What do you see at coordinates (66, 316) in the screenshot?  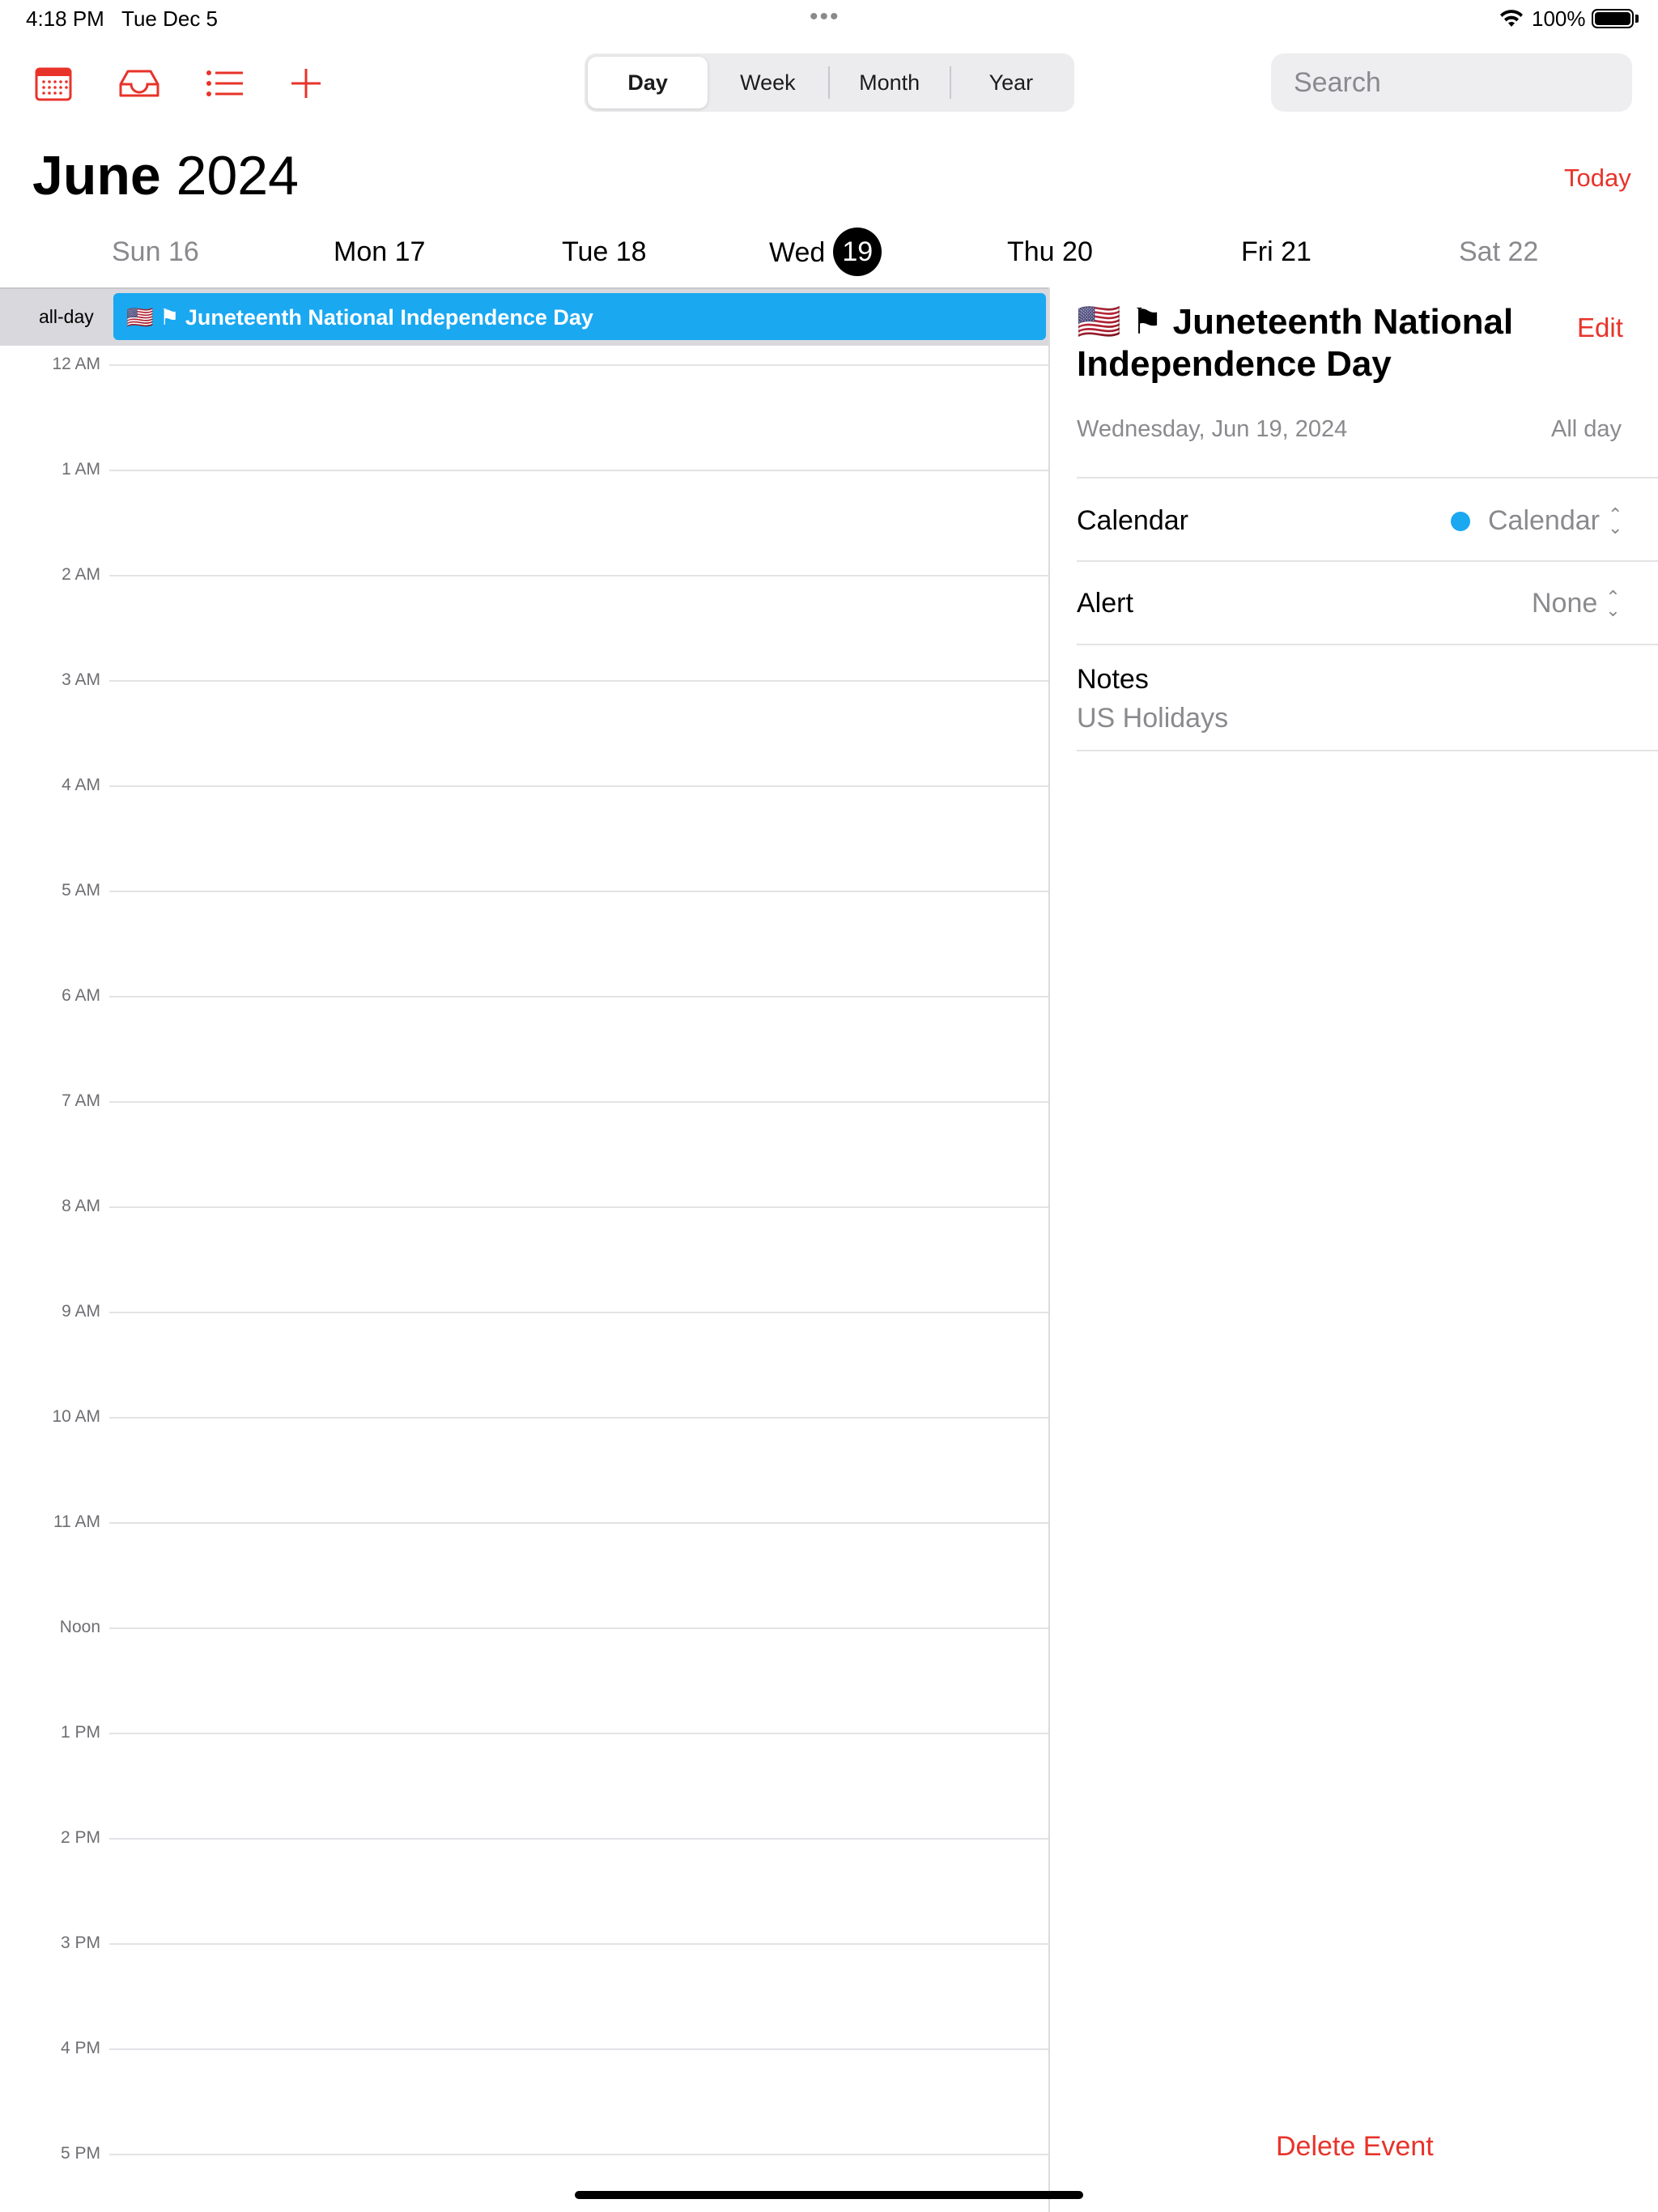 I see `all-day-label: all-day` at bounding box center [66, 316].